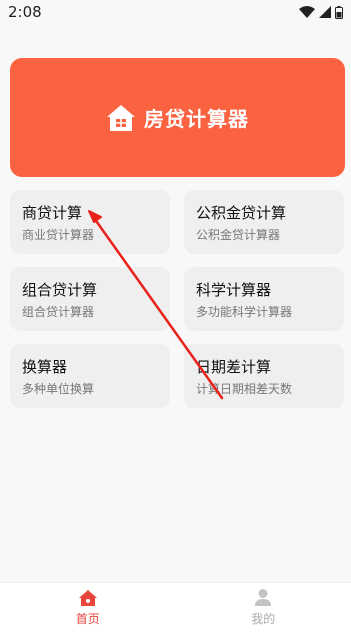 Image resolution: width=351 pixels, height=632 pixels. Describe the element at coordinates (263, 618) in the screenshot. I see `nav-label-profile: 我的` at that location.